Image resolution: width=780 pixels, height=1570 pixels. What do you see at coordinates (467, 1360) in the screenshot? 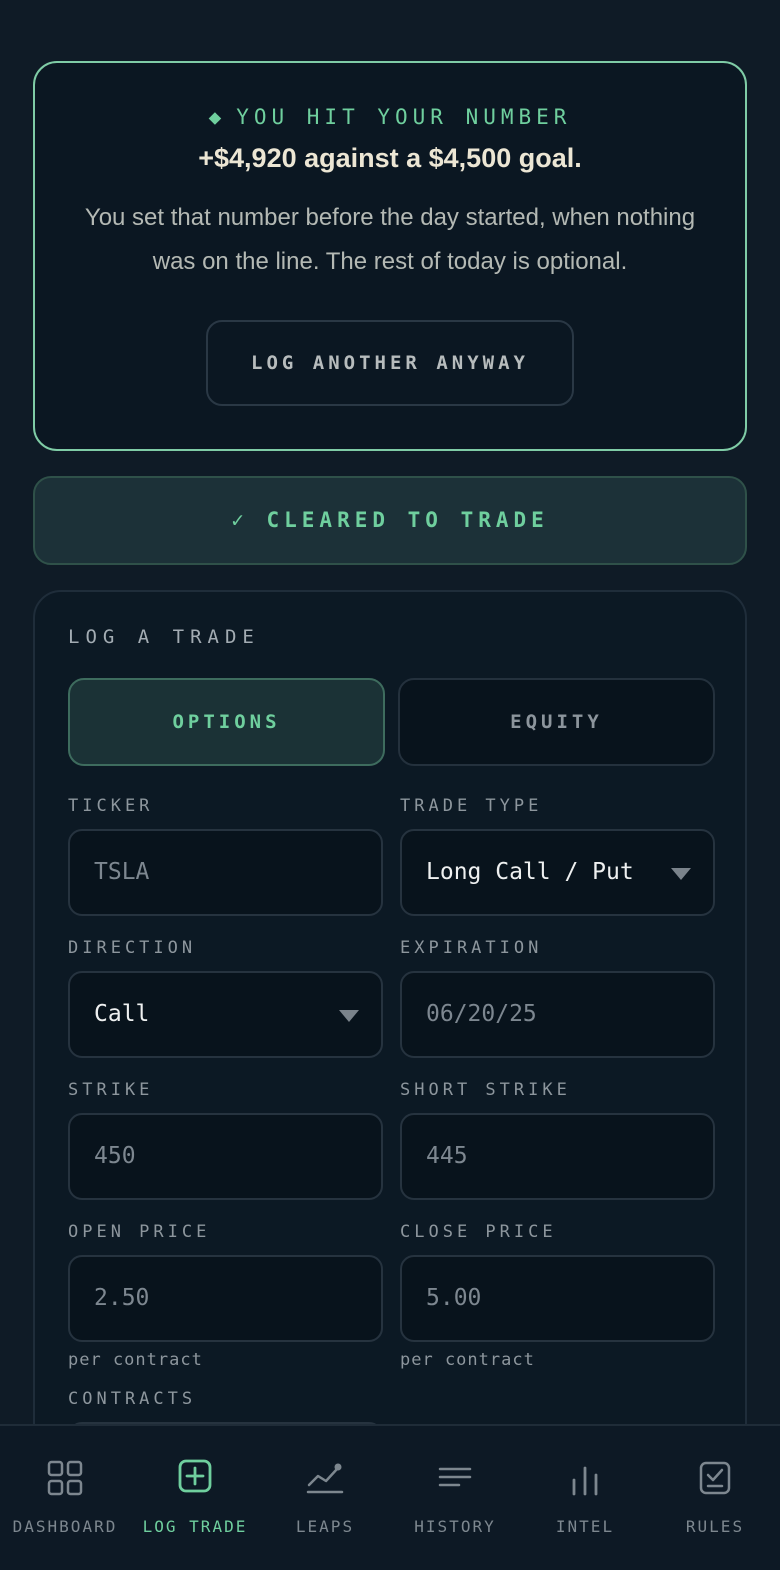
I see `close-price-hint: per contract` at bounding box center [467, 1360].